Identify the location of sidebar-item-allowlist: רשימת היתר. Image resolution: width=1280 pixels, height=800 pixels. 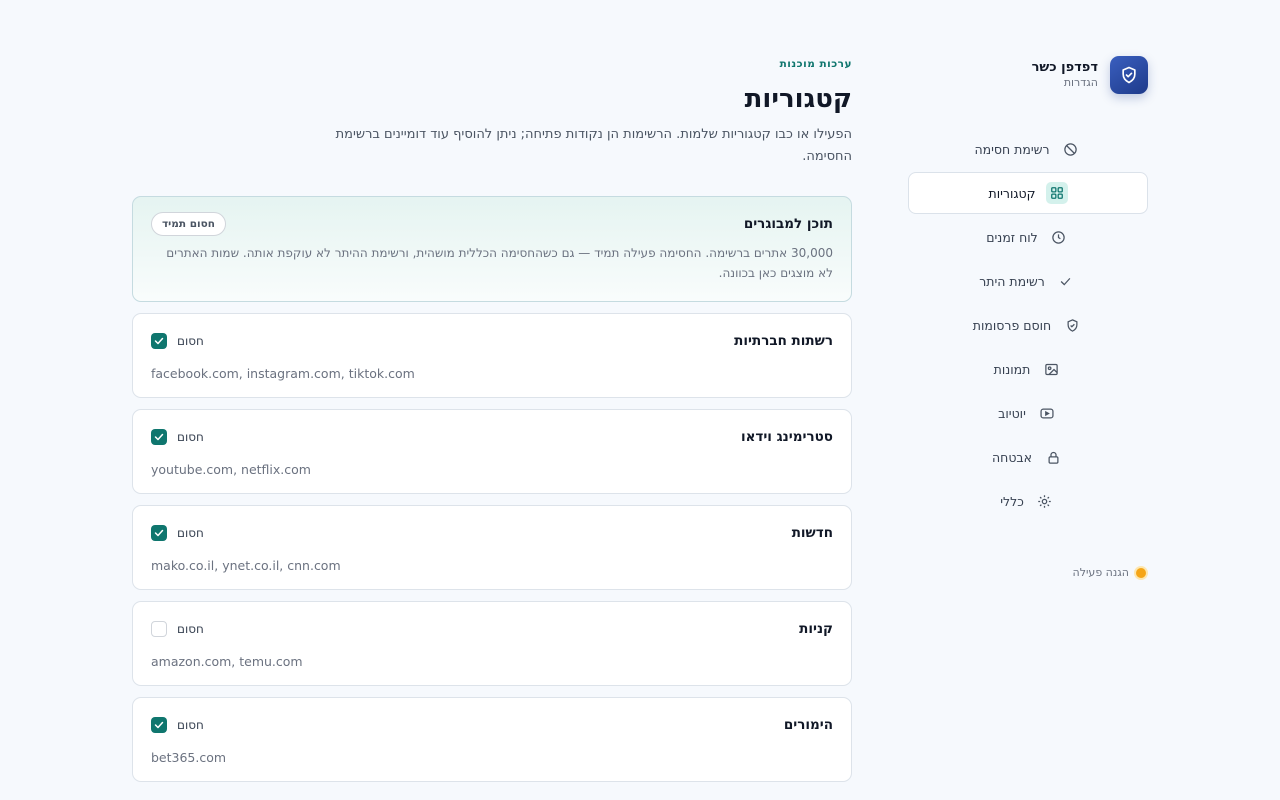
(1028, 281).